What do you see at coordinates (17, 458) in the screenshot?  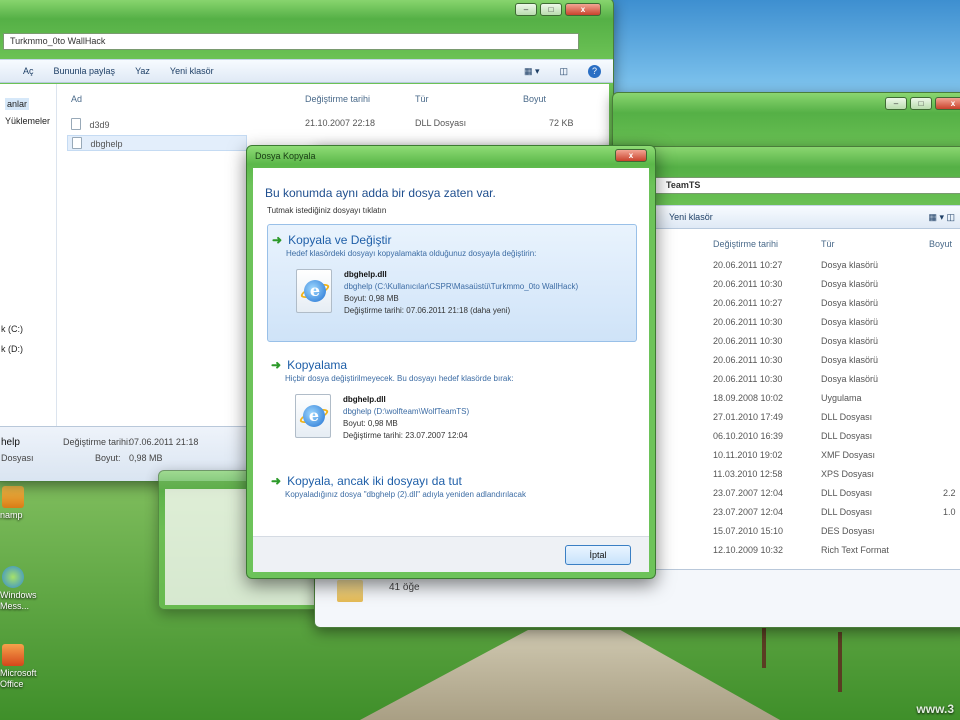 I see `details-file-type: Dosyası` at bounding box center [17, 458].